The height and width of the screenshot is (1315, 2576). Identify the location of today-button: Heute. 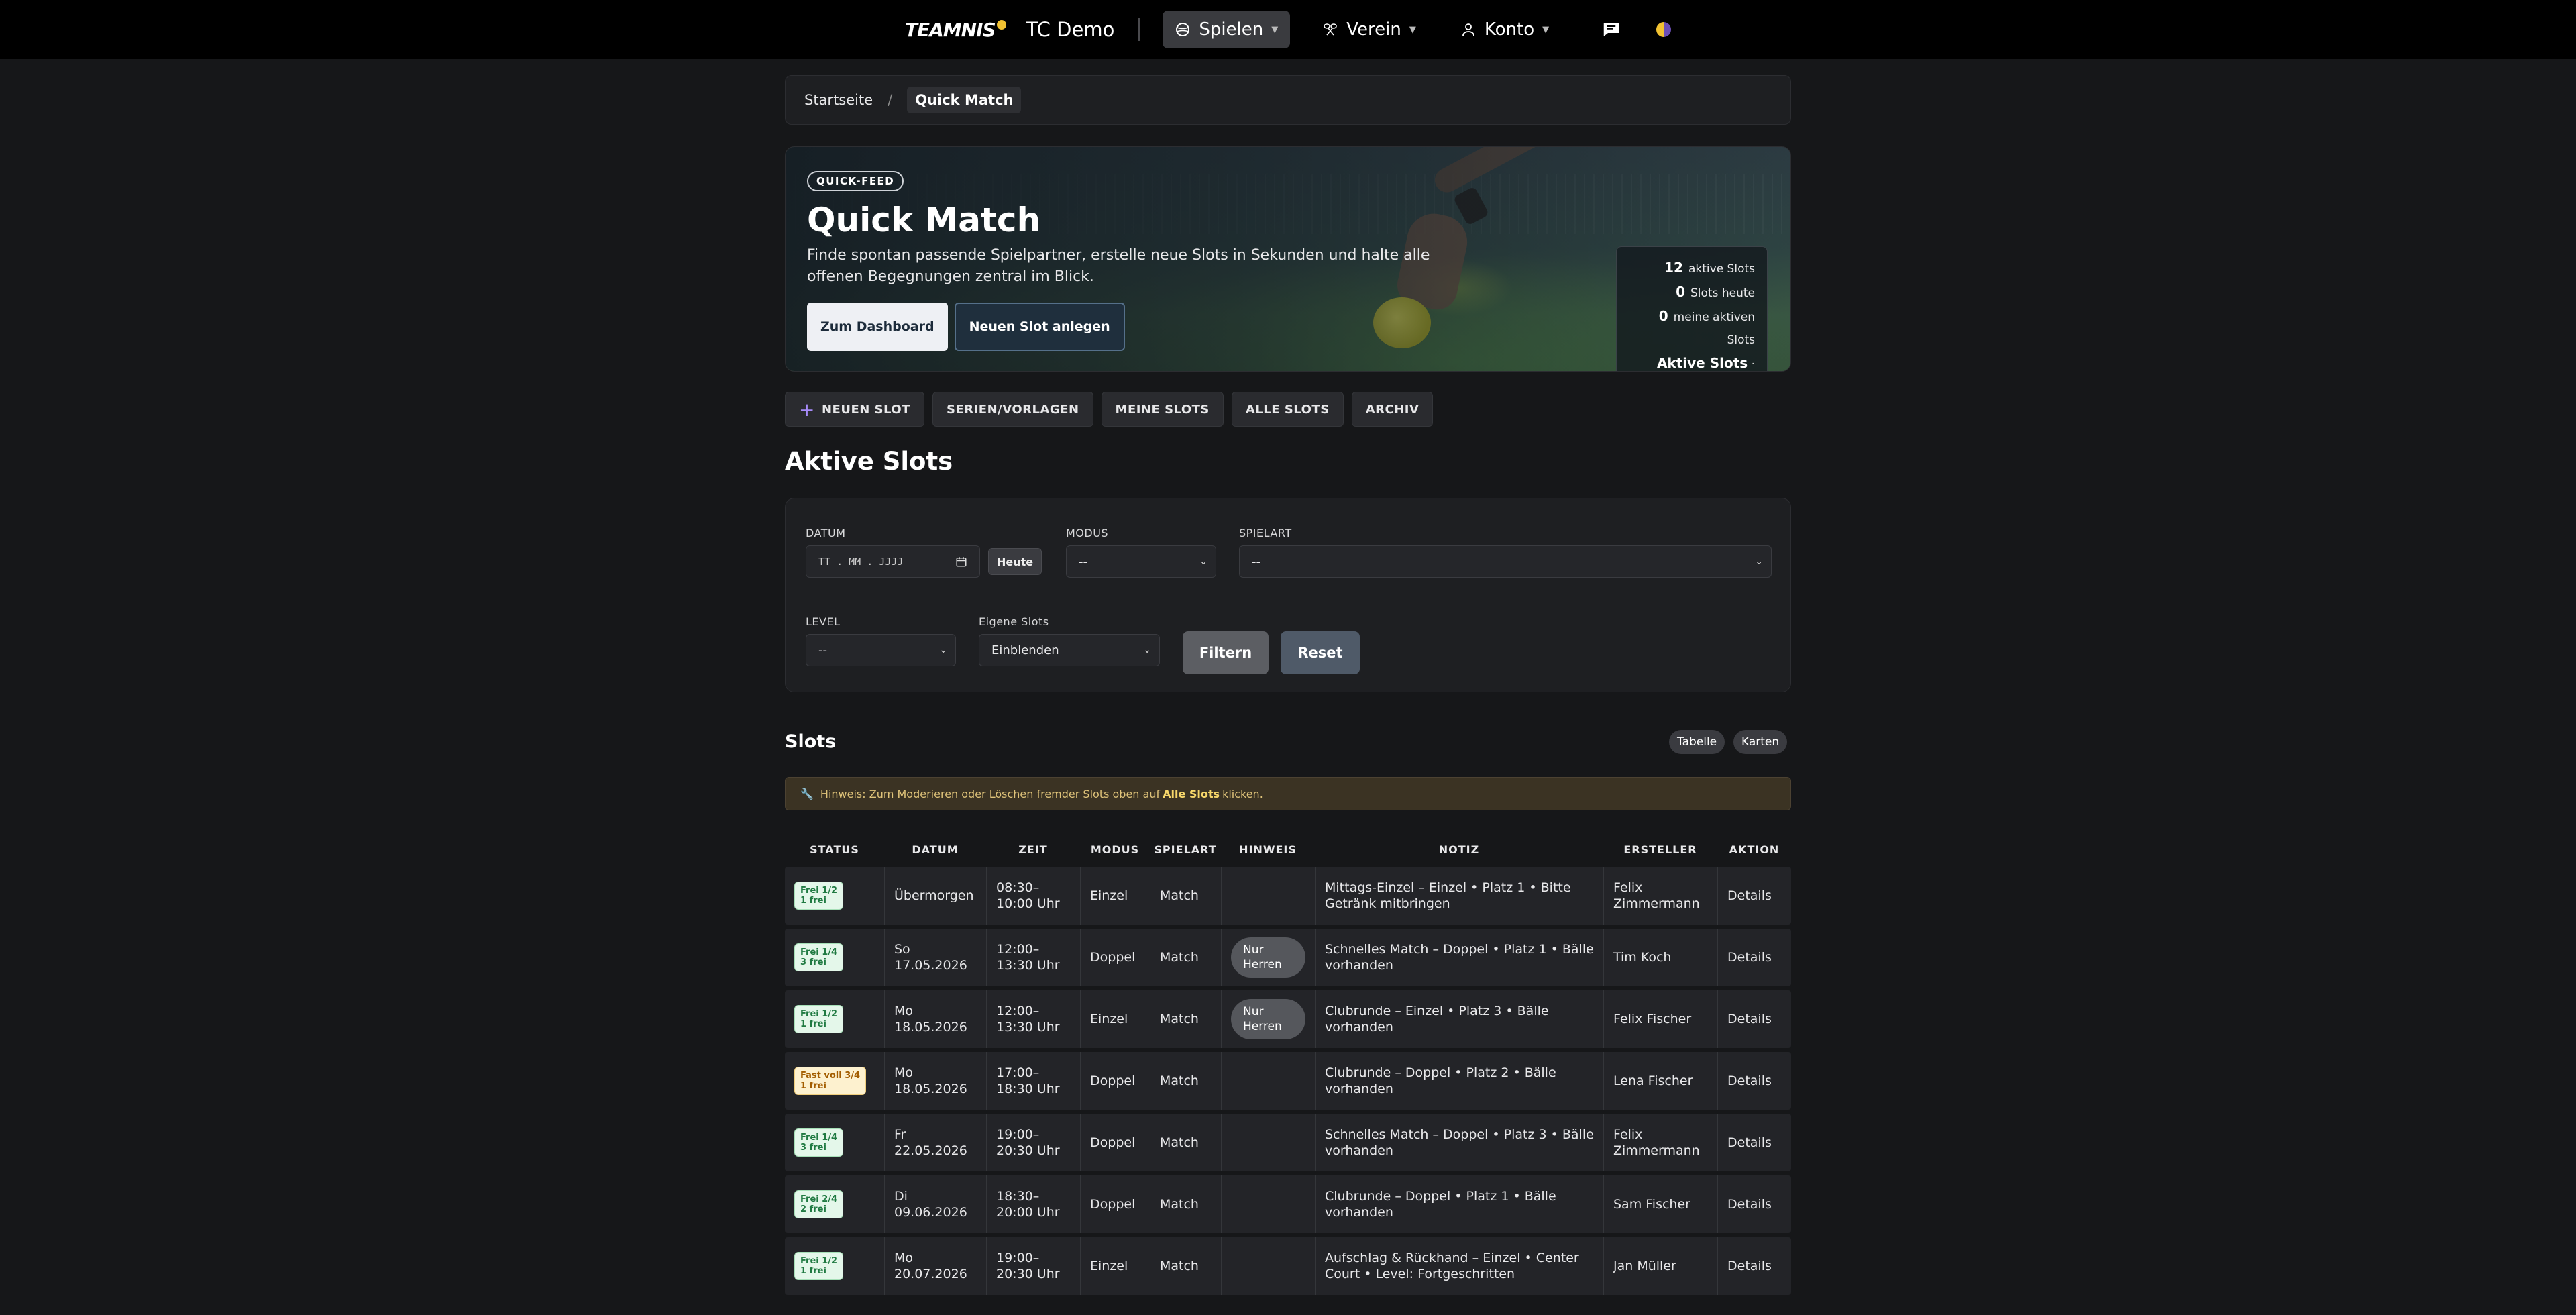
(1015, 561).